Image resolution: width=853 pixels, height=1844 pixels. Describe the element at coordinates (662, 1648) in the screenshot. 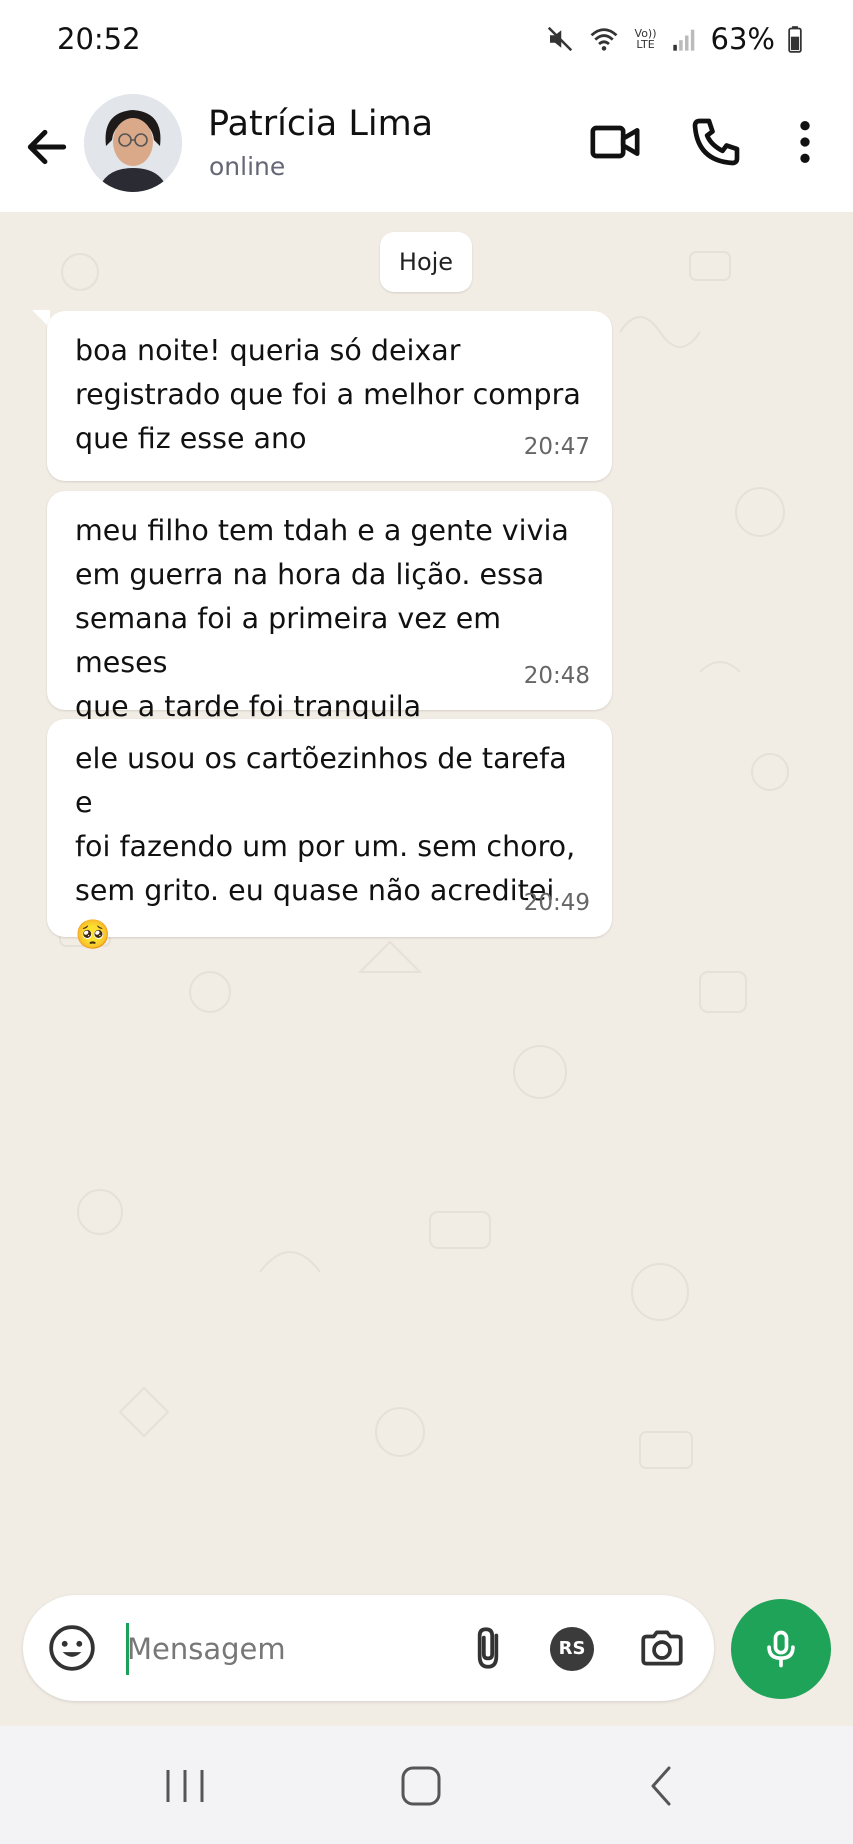

I see `camera-icon` at that location.